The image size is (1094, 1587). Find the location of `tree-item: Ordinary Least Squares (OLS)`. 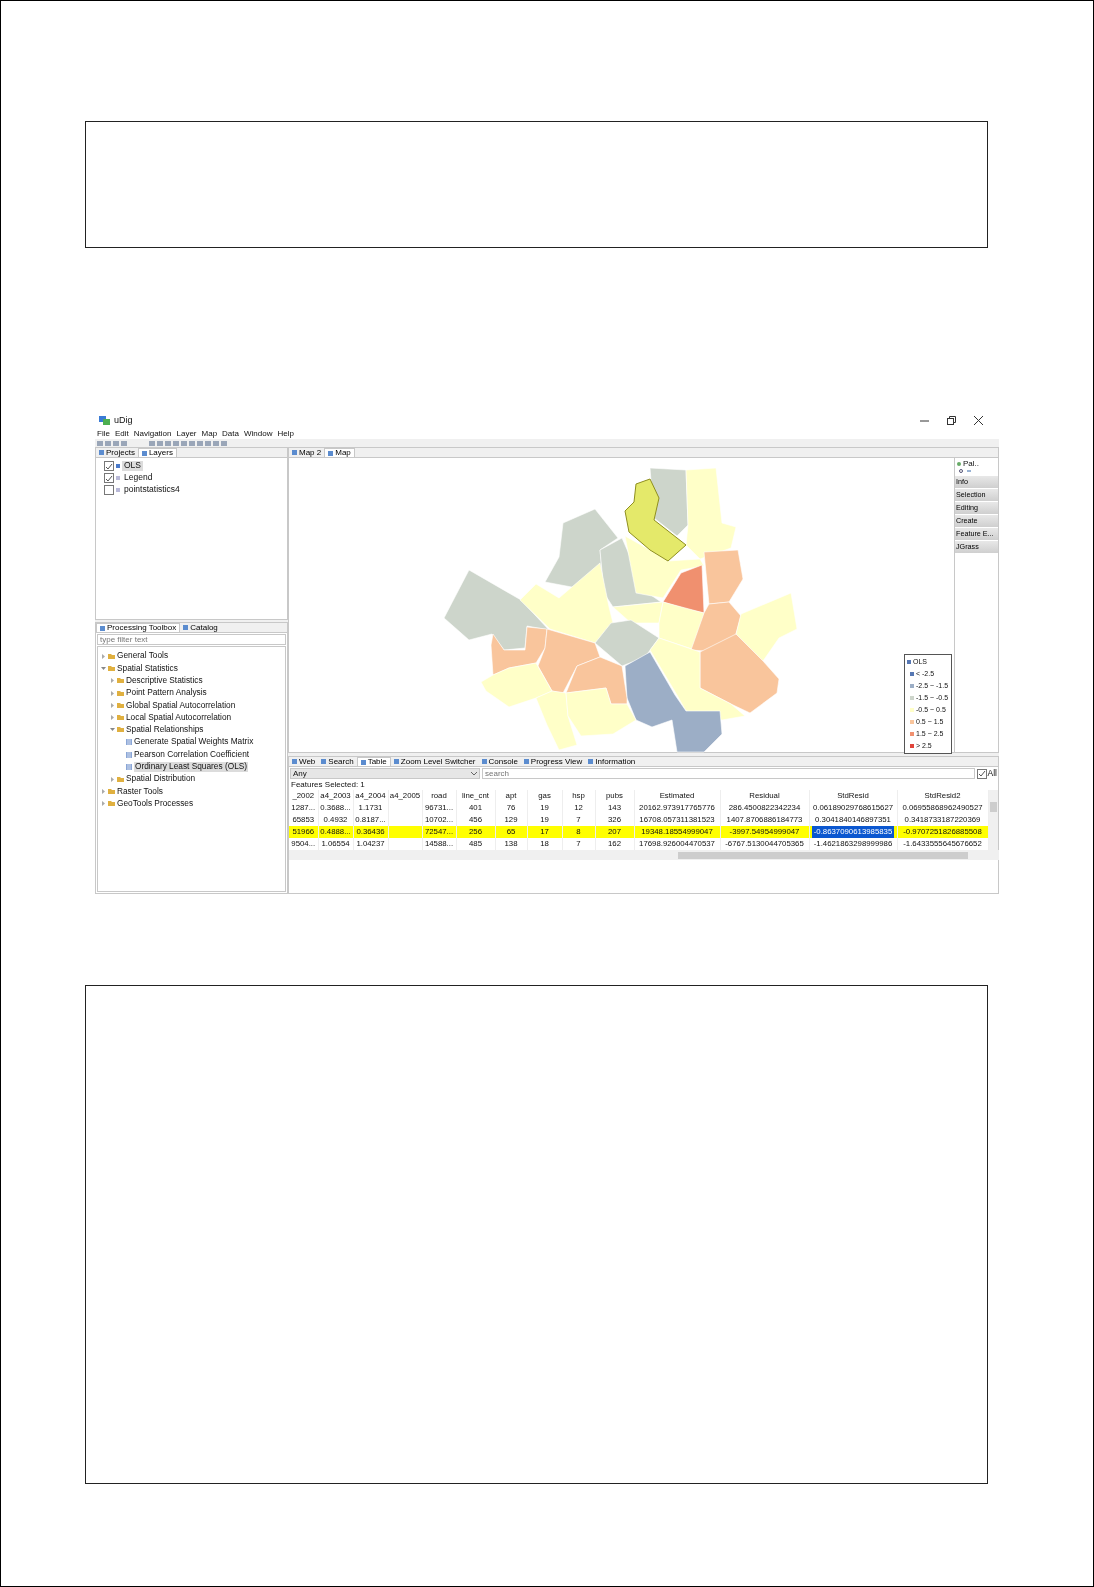

tree-item: Ordinary Least Squares (OLS) is located at coordinates (191, 767).